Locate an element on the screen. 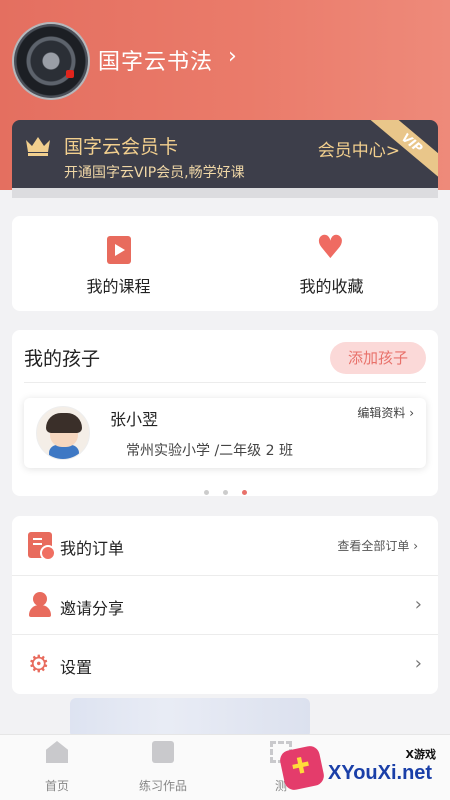  member-center-link: 会员中心> is located at coordinates (359, 148).